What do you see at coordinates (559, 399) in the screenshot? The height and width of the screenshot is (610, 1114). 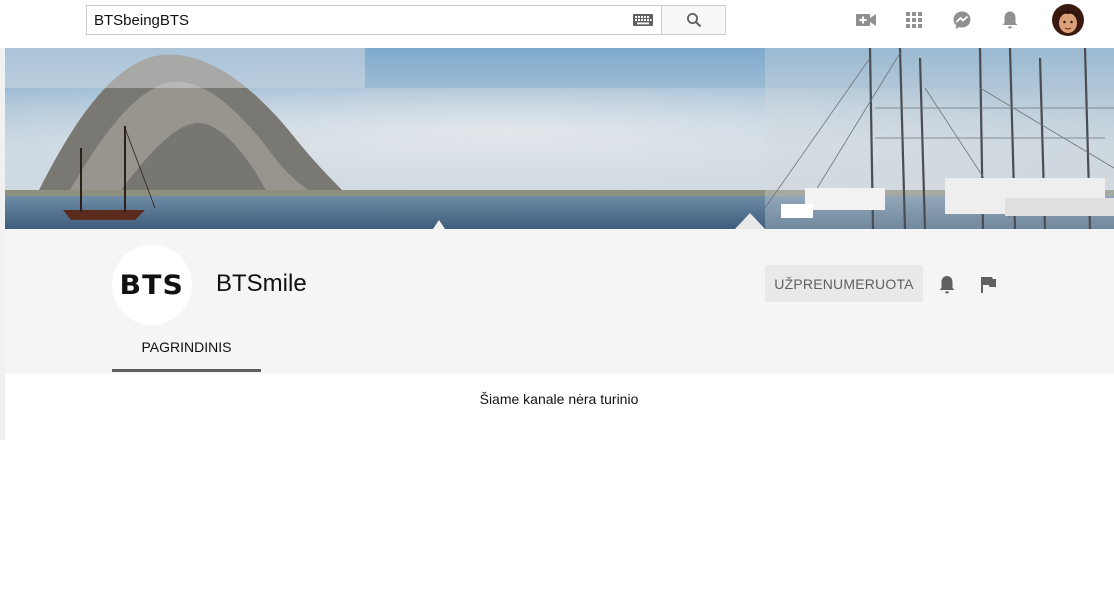 I see `empty-channel-message: Šiame kanale nėra turinio` at bounding box center [559, 399].